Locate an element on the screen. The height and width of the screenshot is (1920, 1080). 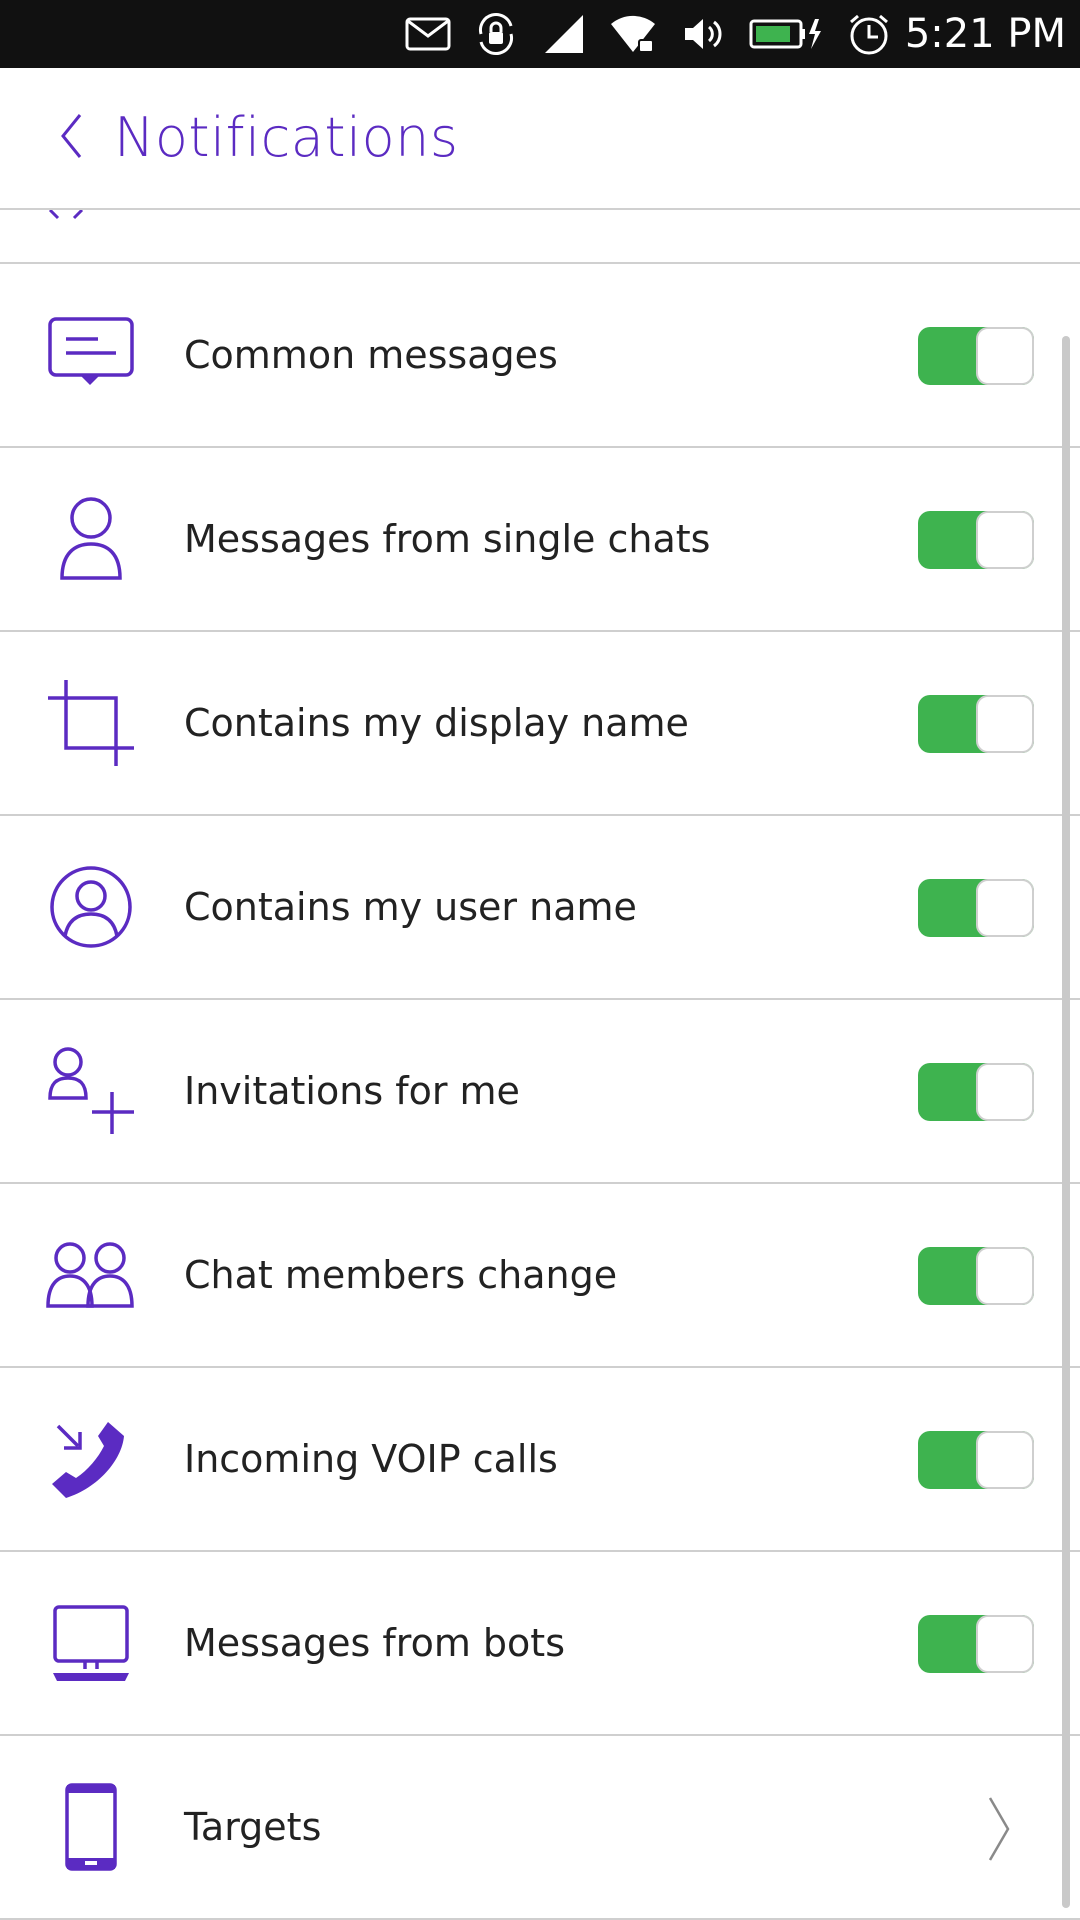
computer-icon is located at coordinates (91, 1643).